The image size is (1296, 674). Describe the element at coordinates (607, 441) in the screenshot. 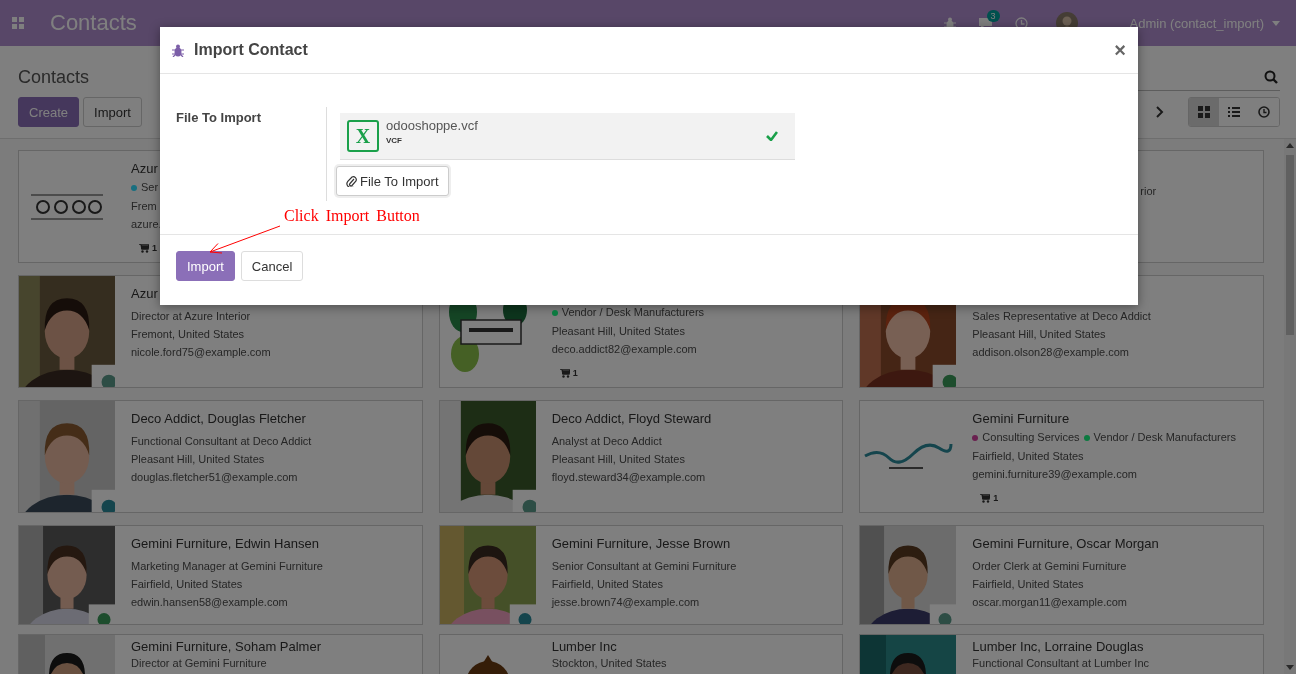

I see `contact-detail: Analyst at Deco Addict` at that location.